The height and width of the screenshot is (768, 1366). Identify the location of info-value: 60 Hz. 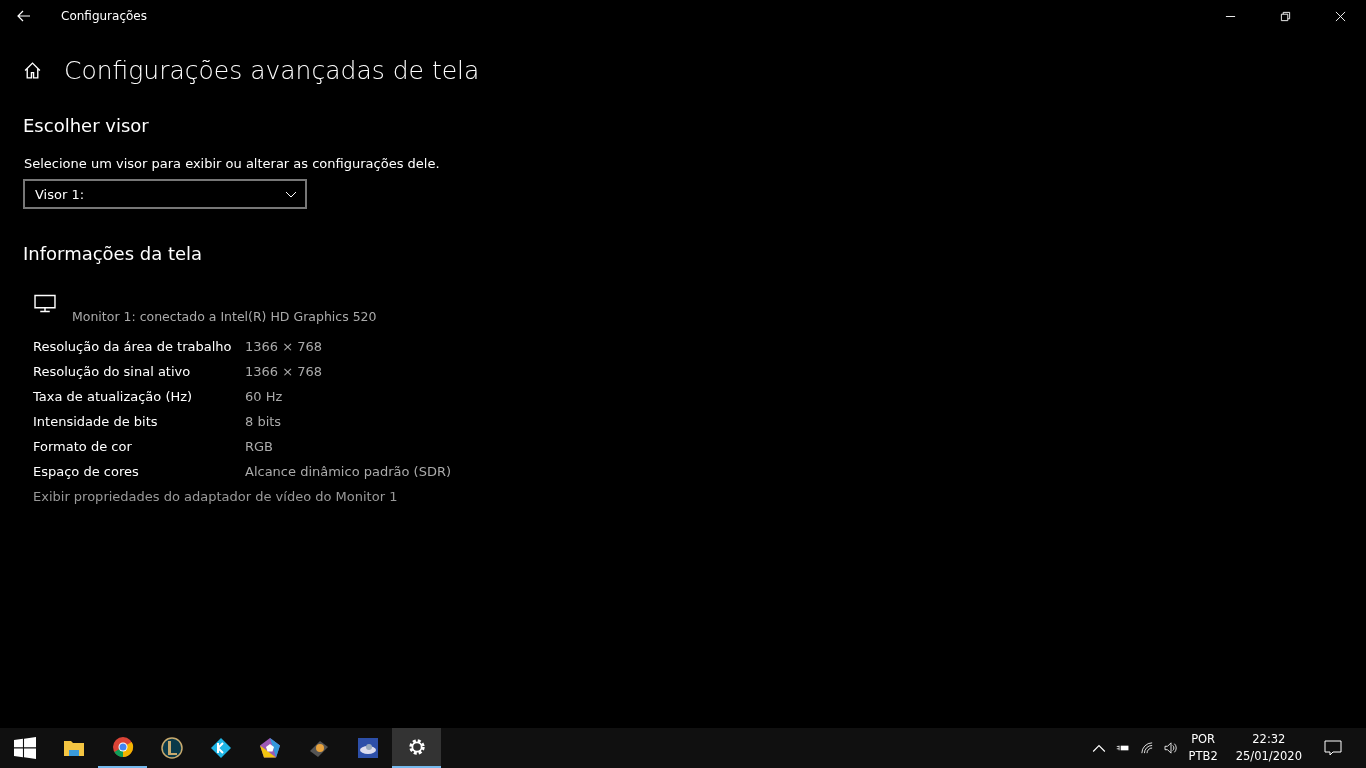
(264, 396).